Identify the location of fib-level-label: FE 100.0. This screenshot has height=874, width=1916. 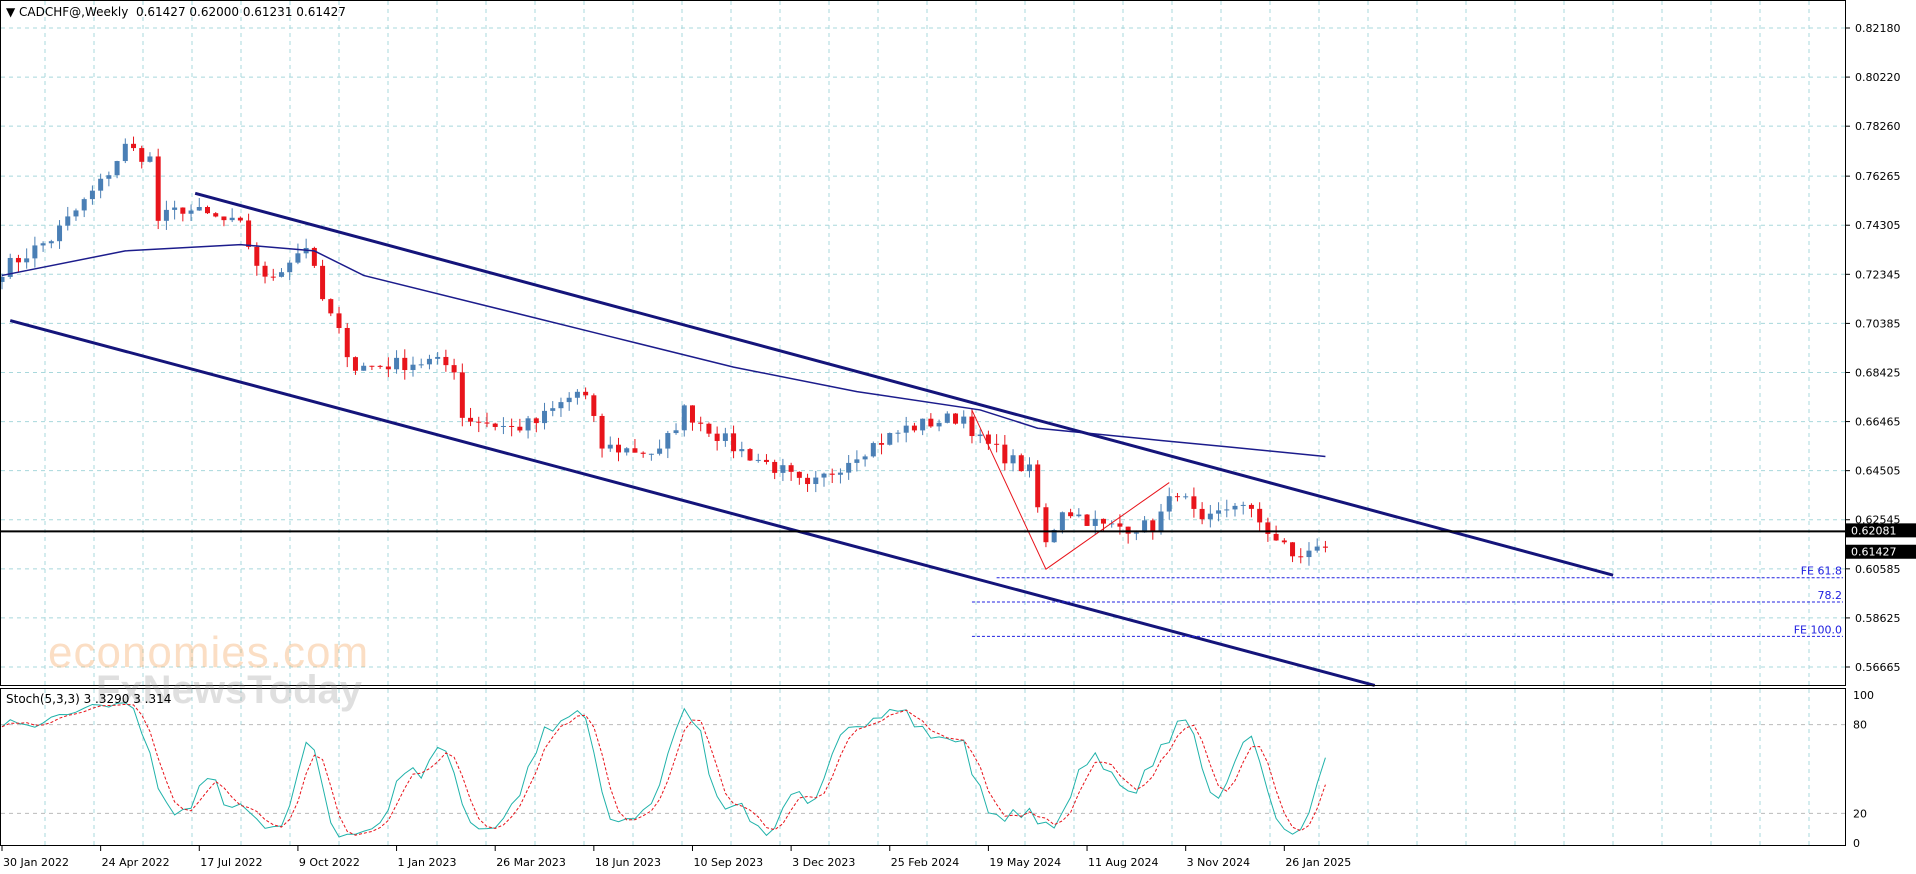
(1818, 629).